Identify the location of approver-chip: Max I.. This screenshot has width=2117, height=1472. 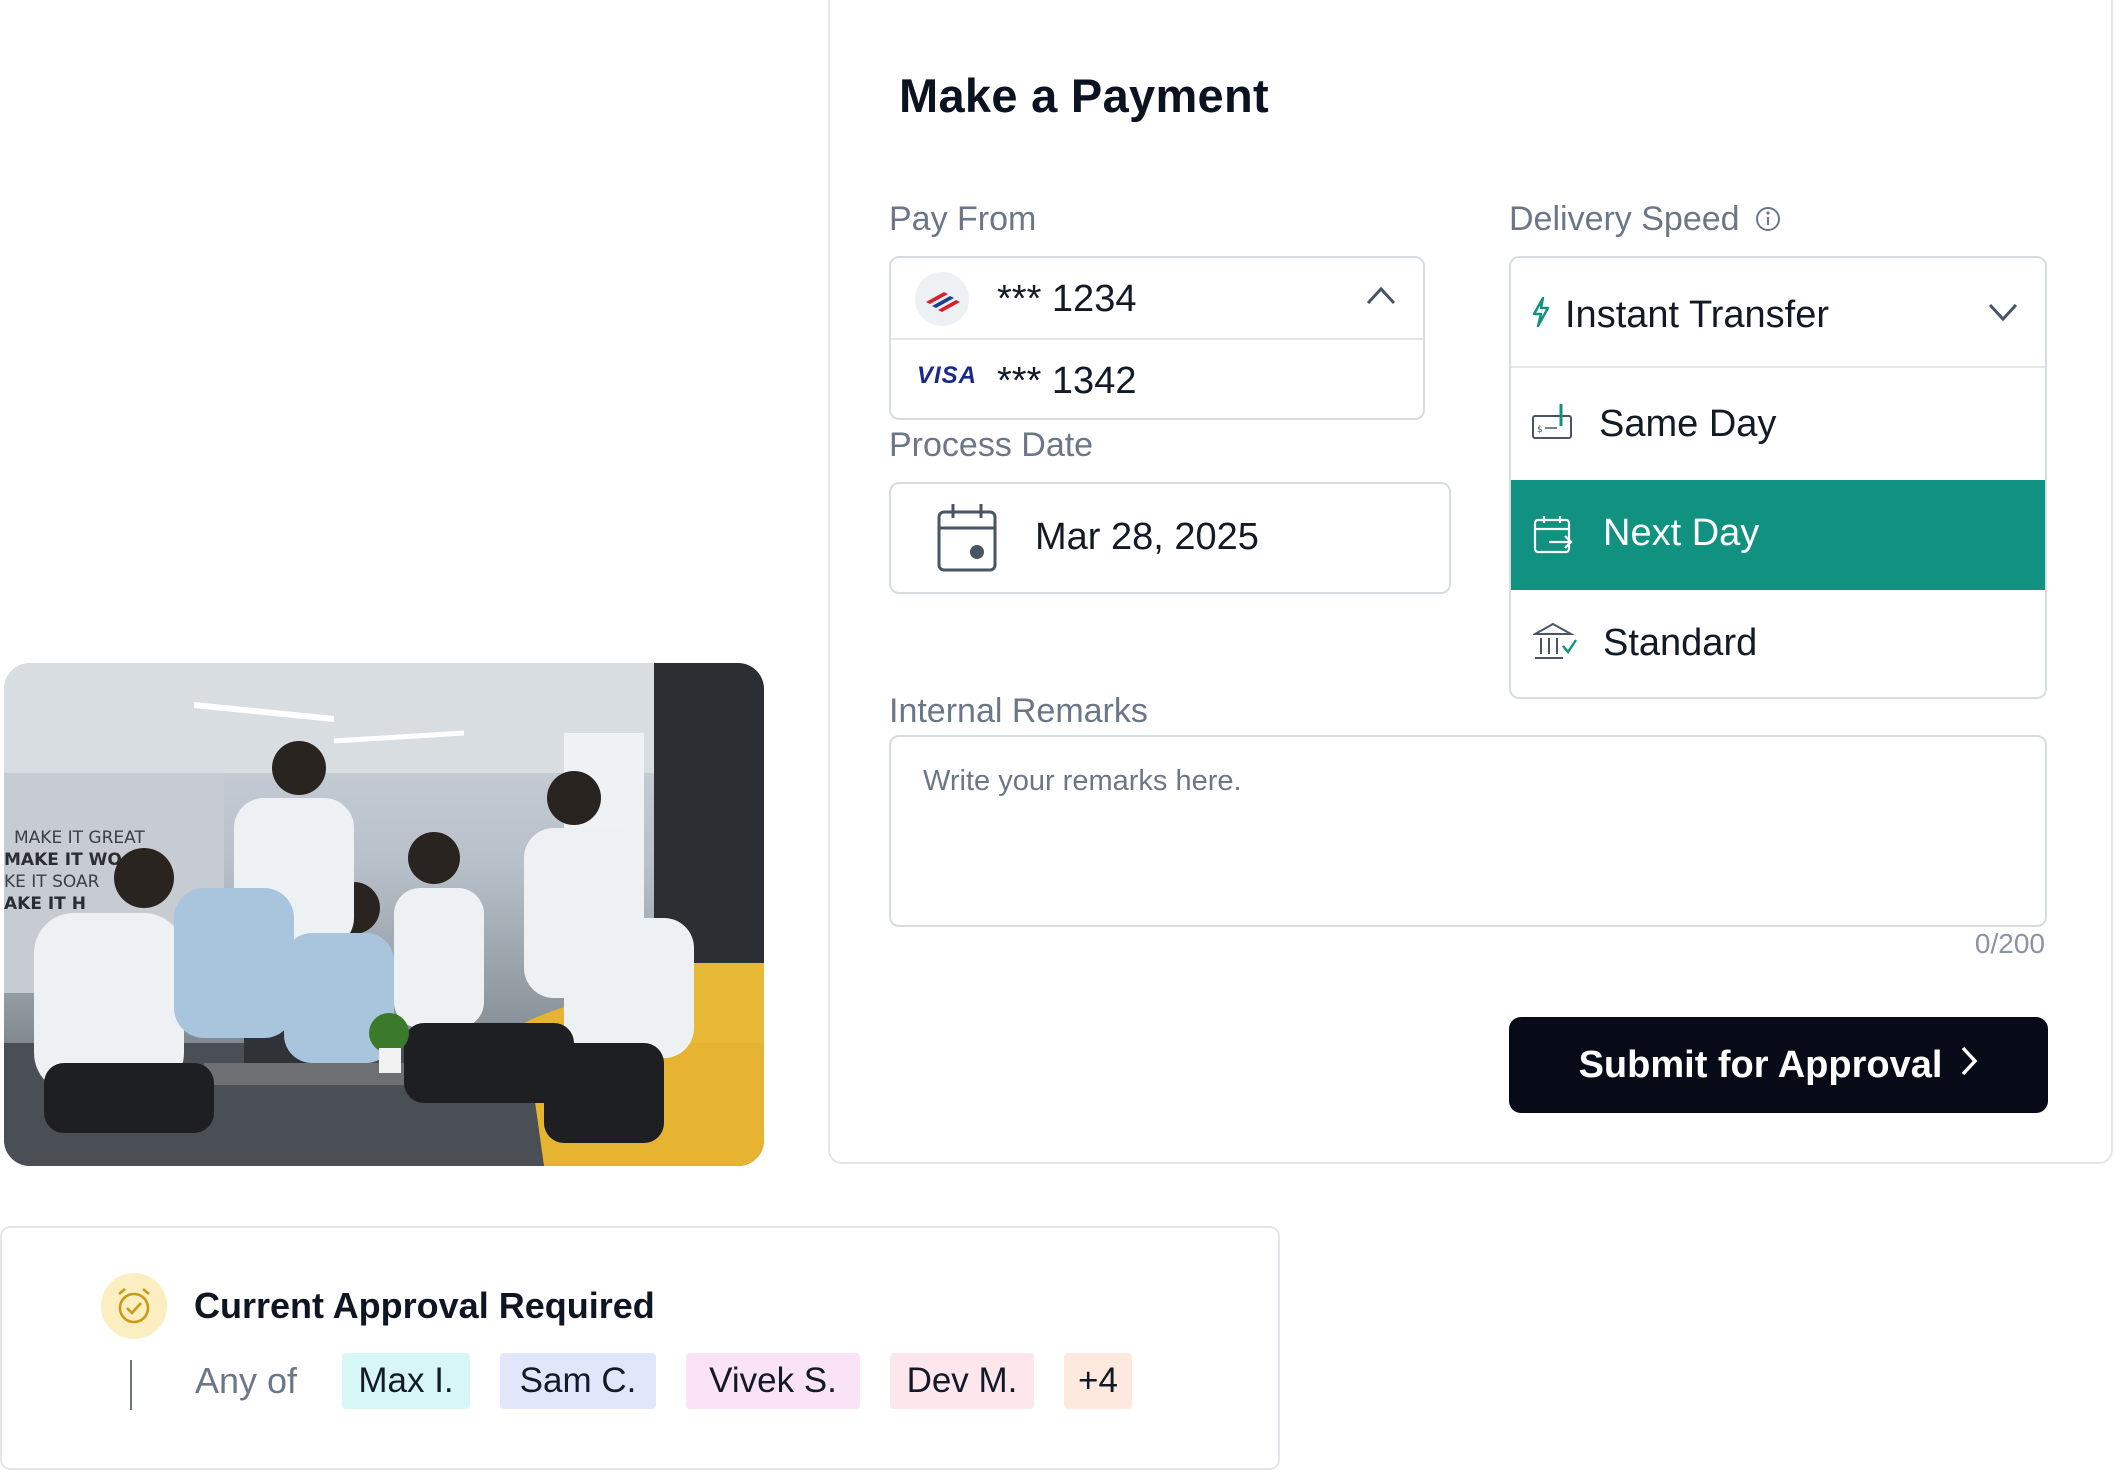
(406, 1381).